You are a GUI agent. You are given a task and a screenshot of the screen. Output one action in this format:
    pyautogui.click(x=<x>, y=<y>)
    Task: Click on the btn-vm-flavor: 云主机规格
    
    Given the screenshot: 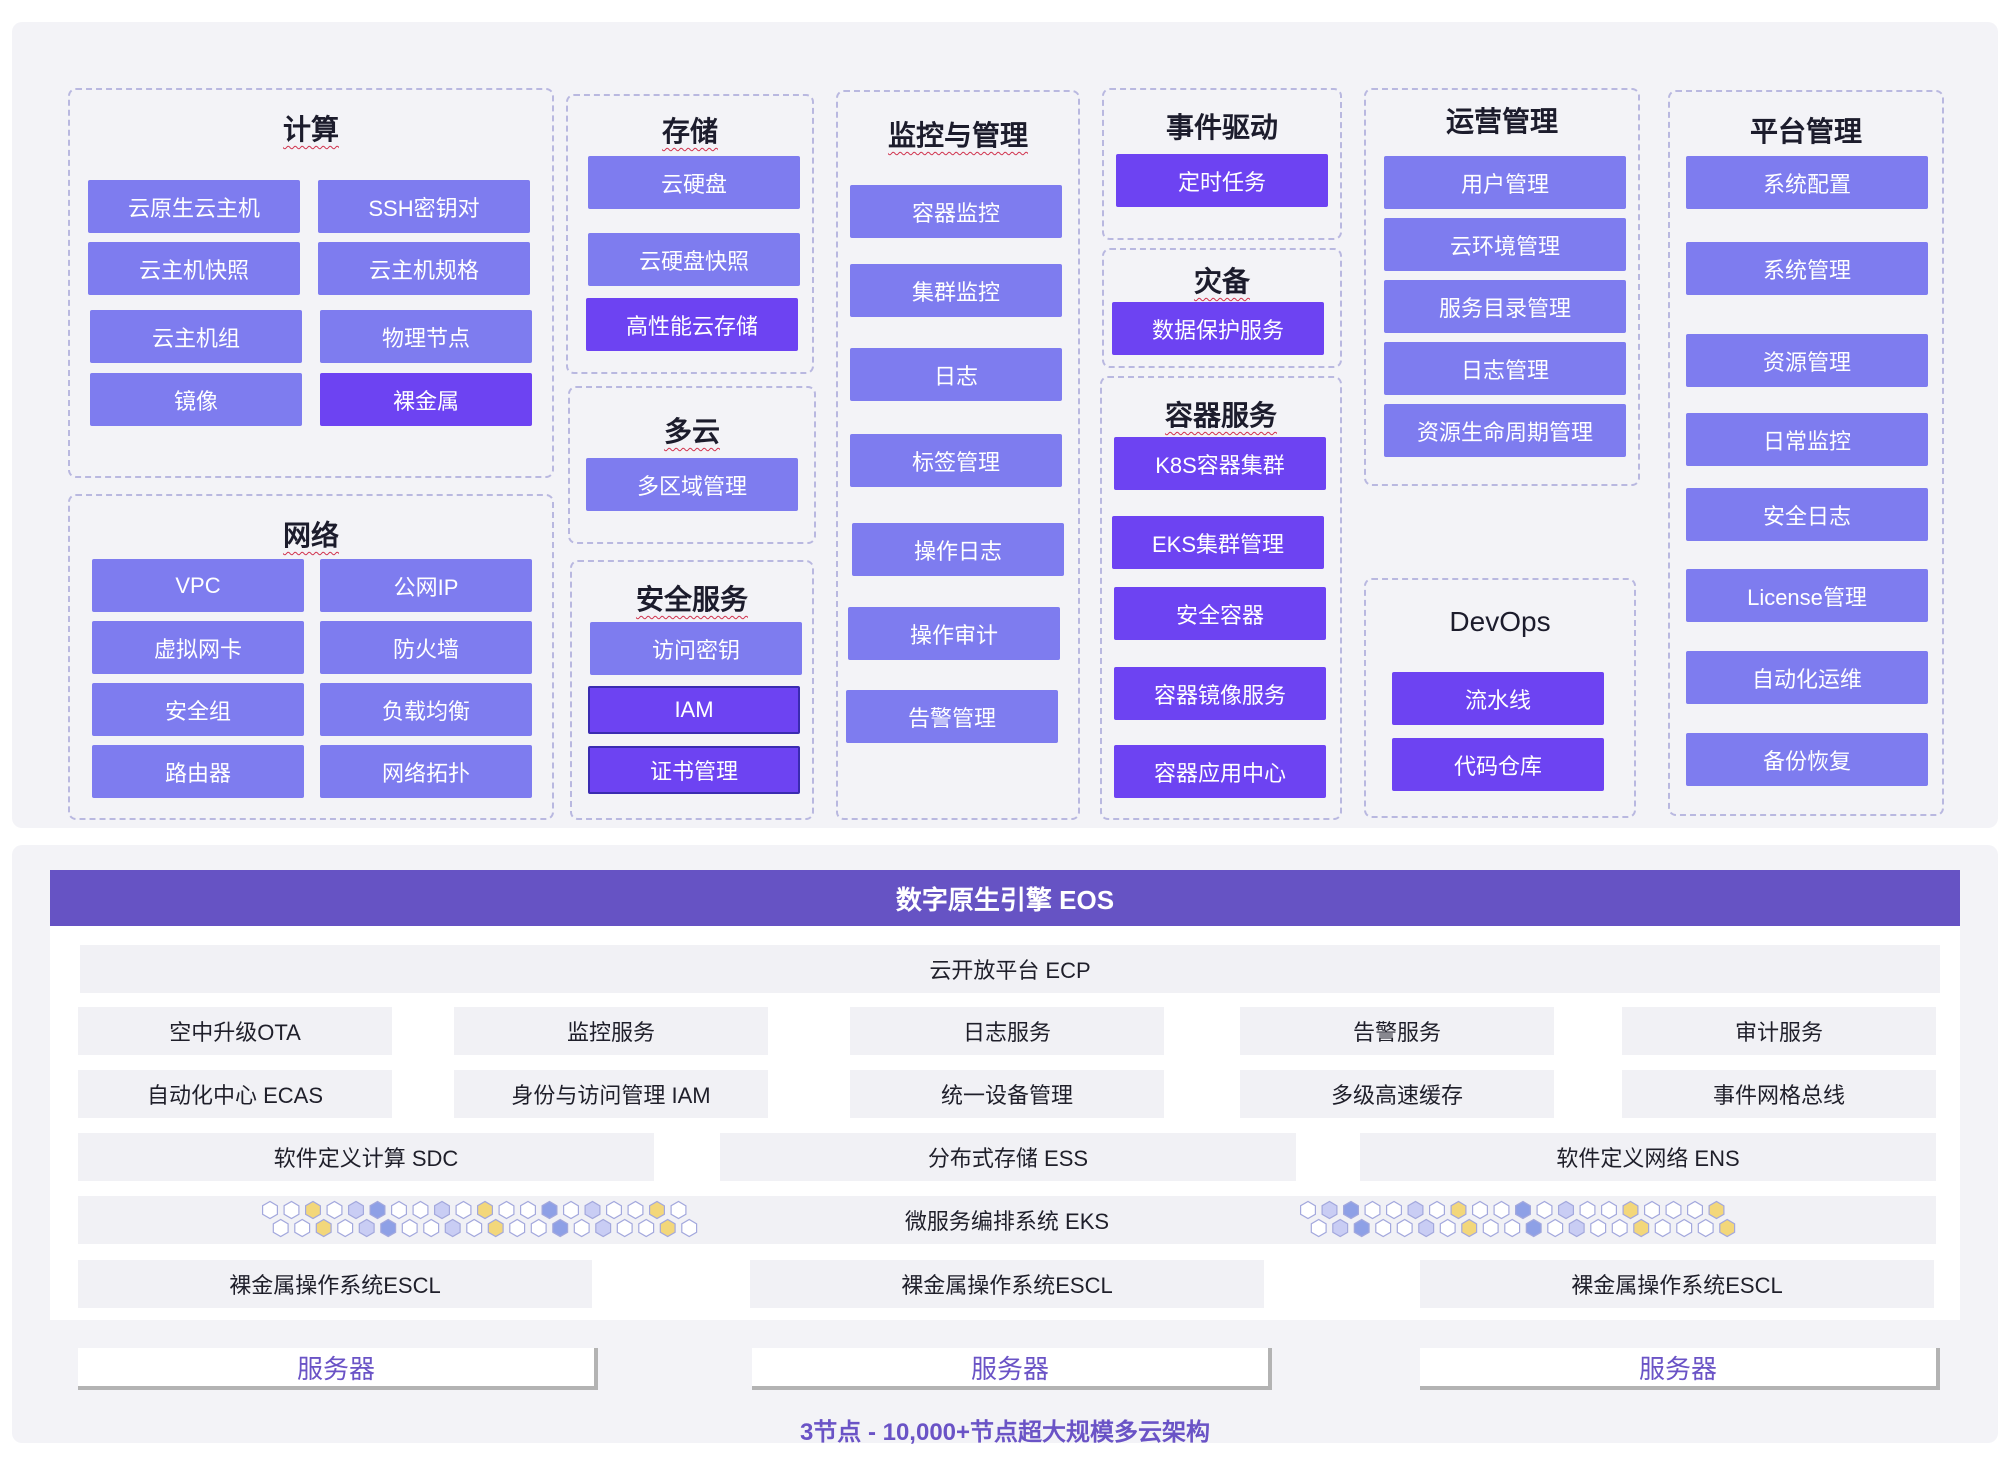 What is the action you would take?
    pyautogui.click(x=424, y=268)
    